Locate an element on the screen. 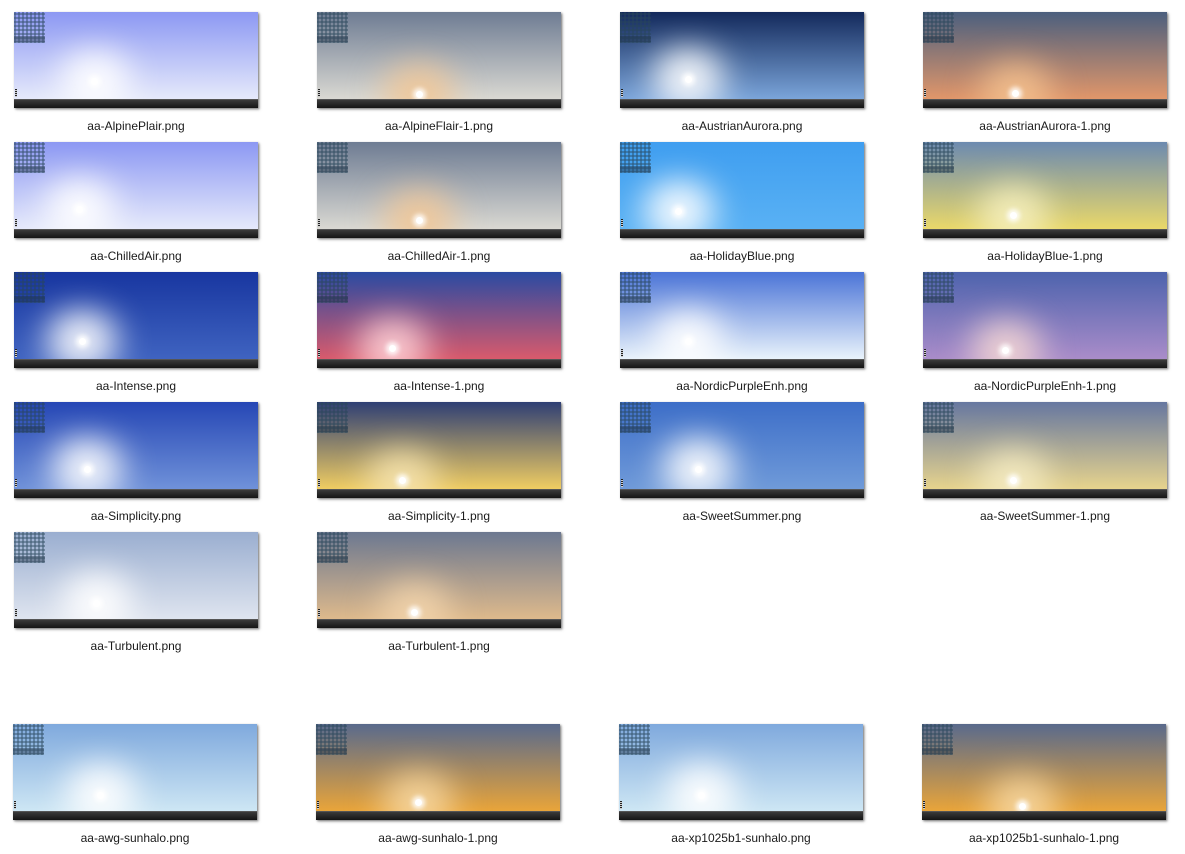 The image size is (1185, 854). file-name-label: aa-AustrianAurora-1.png is located at coordinates (1045, 126).